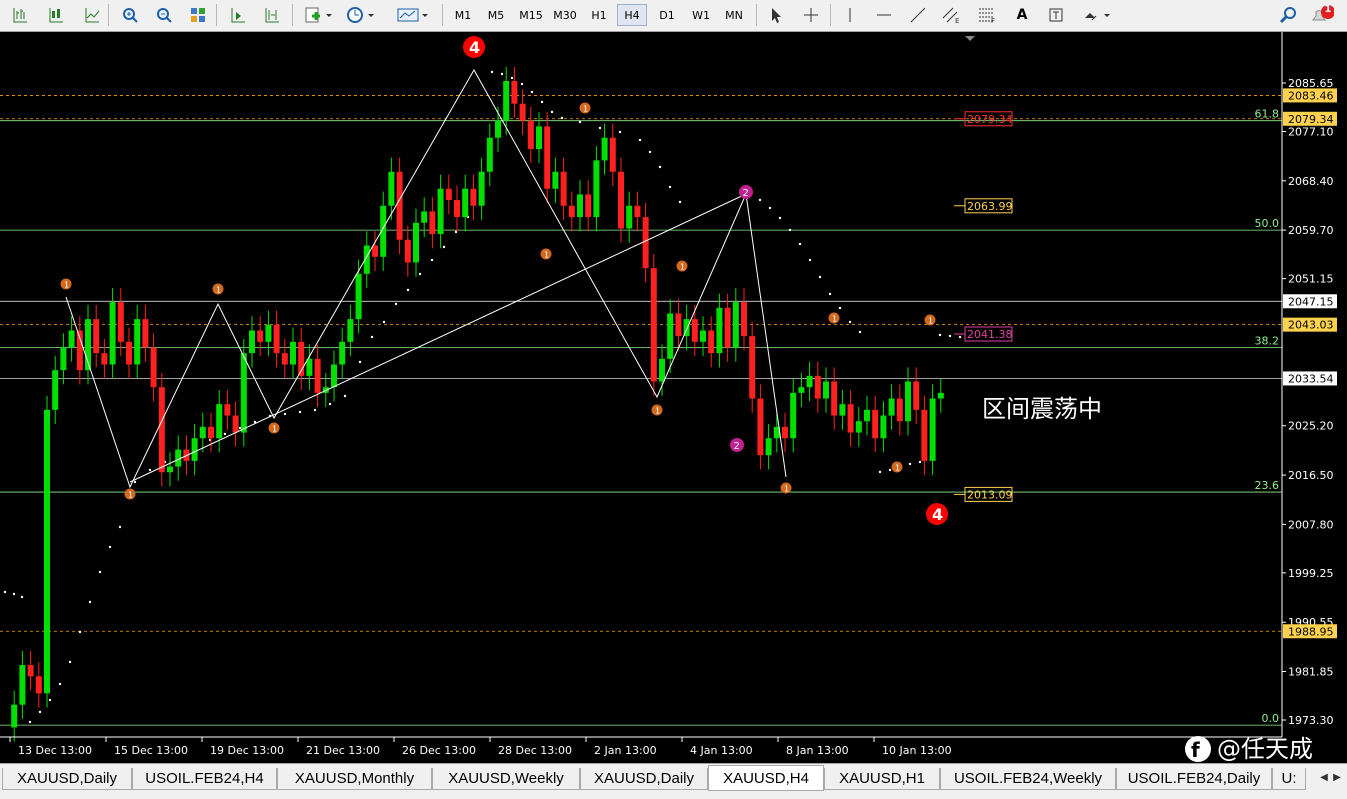  Describe the element at coordinates (1265, 748) in the screenshot. I see `watermark-text: @任天成` at that location.